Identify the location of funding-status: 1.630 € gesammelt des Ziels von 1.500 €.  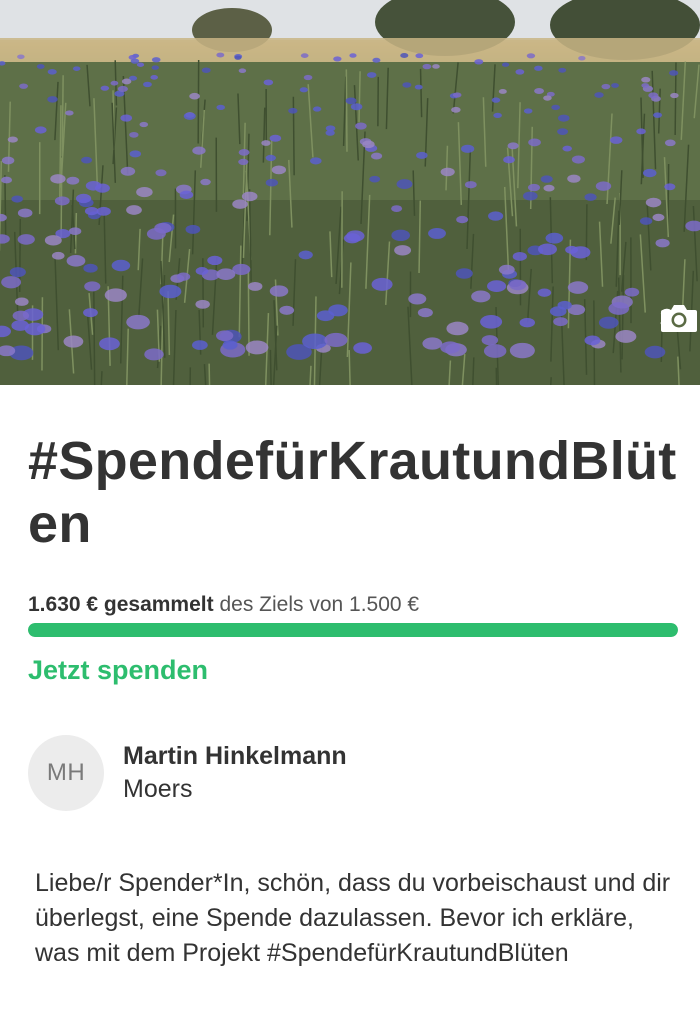
(223, 605).